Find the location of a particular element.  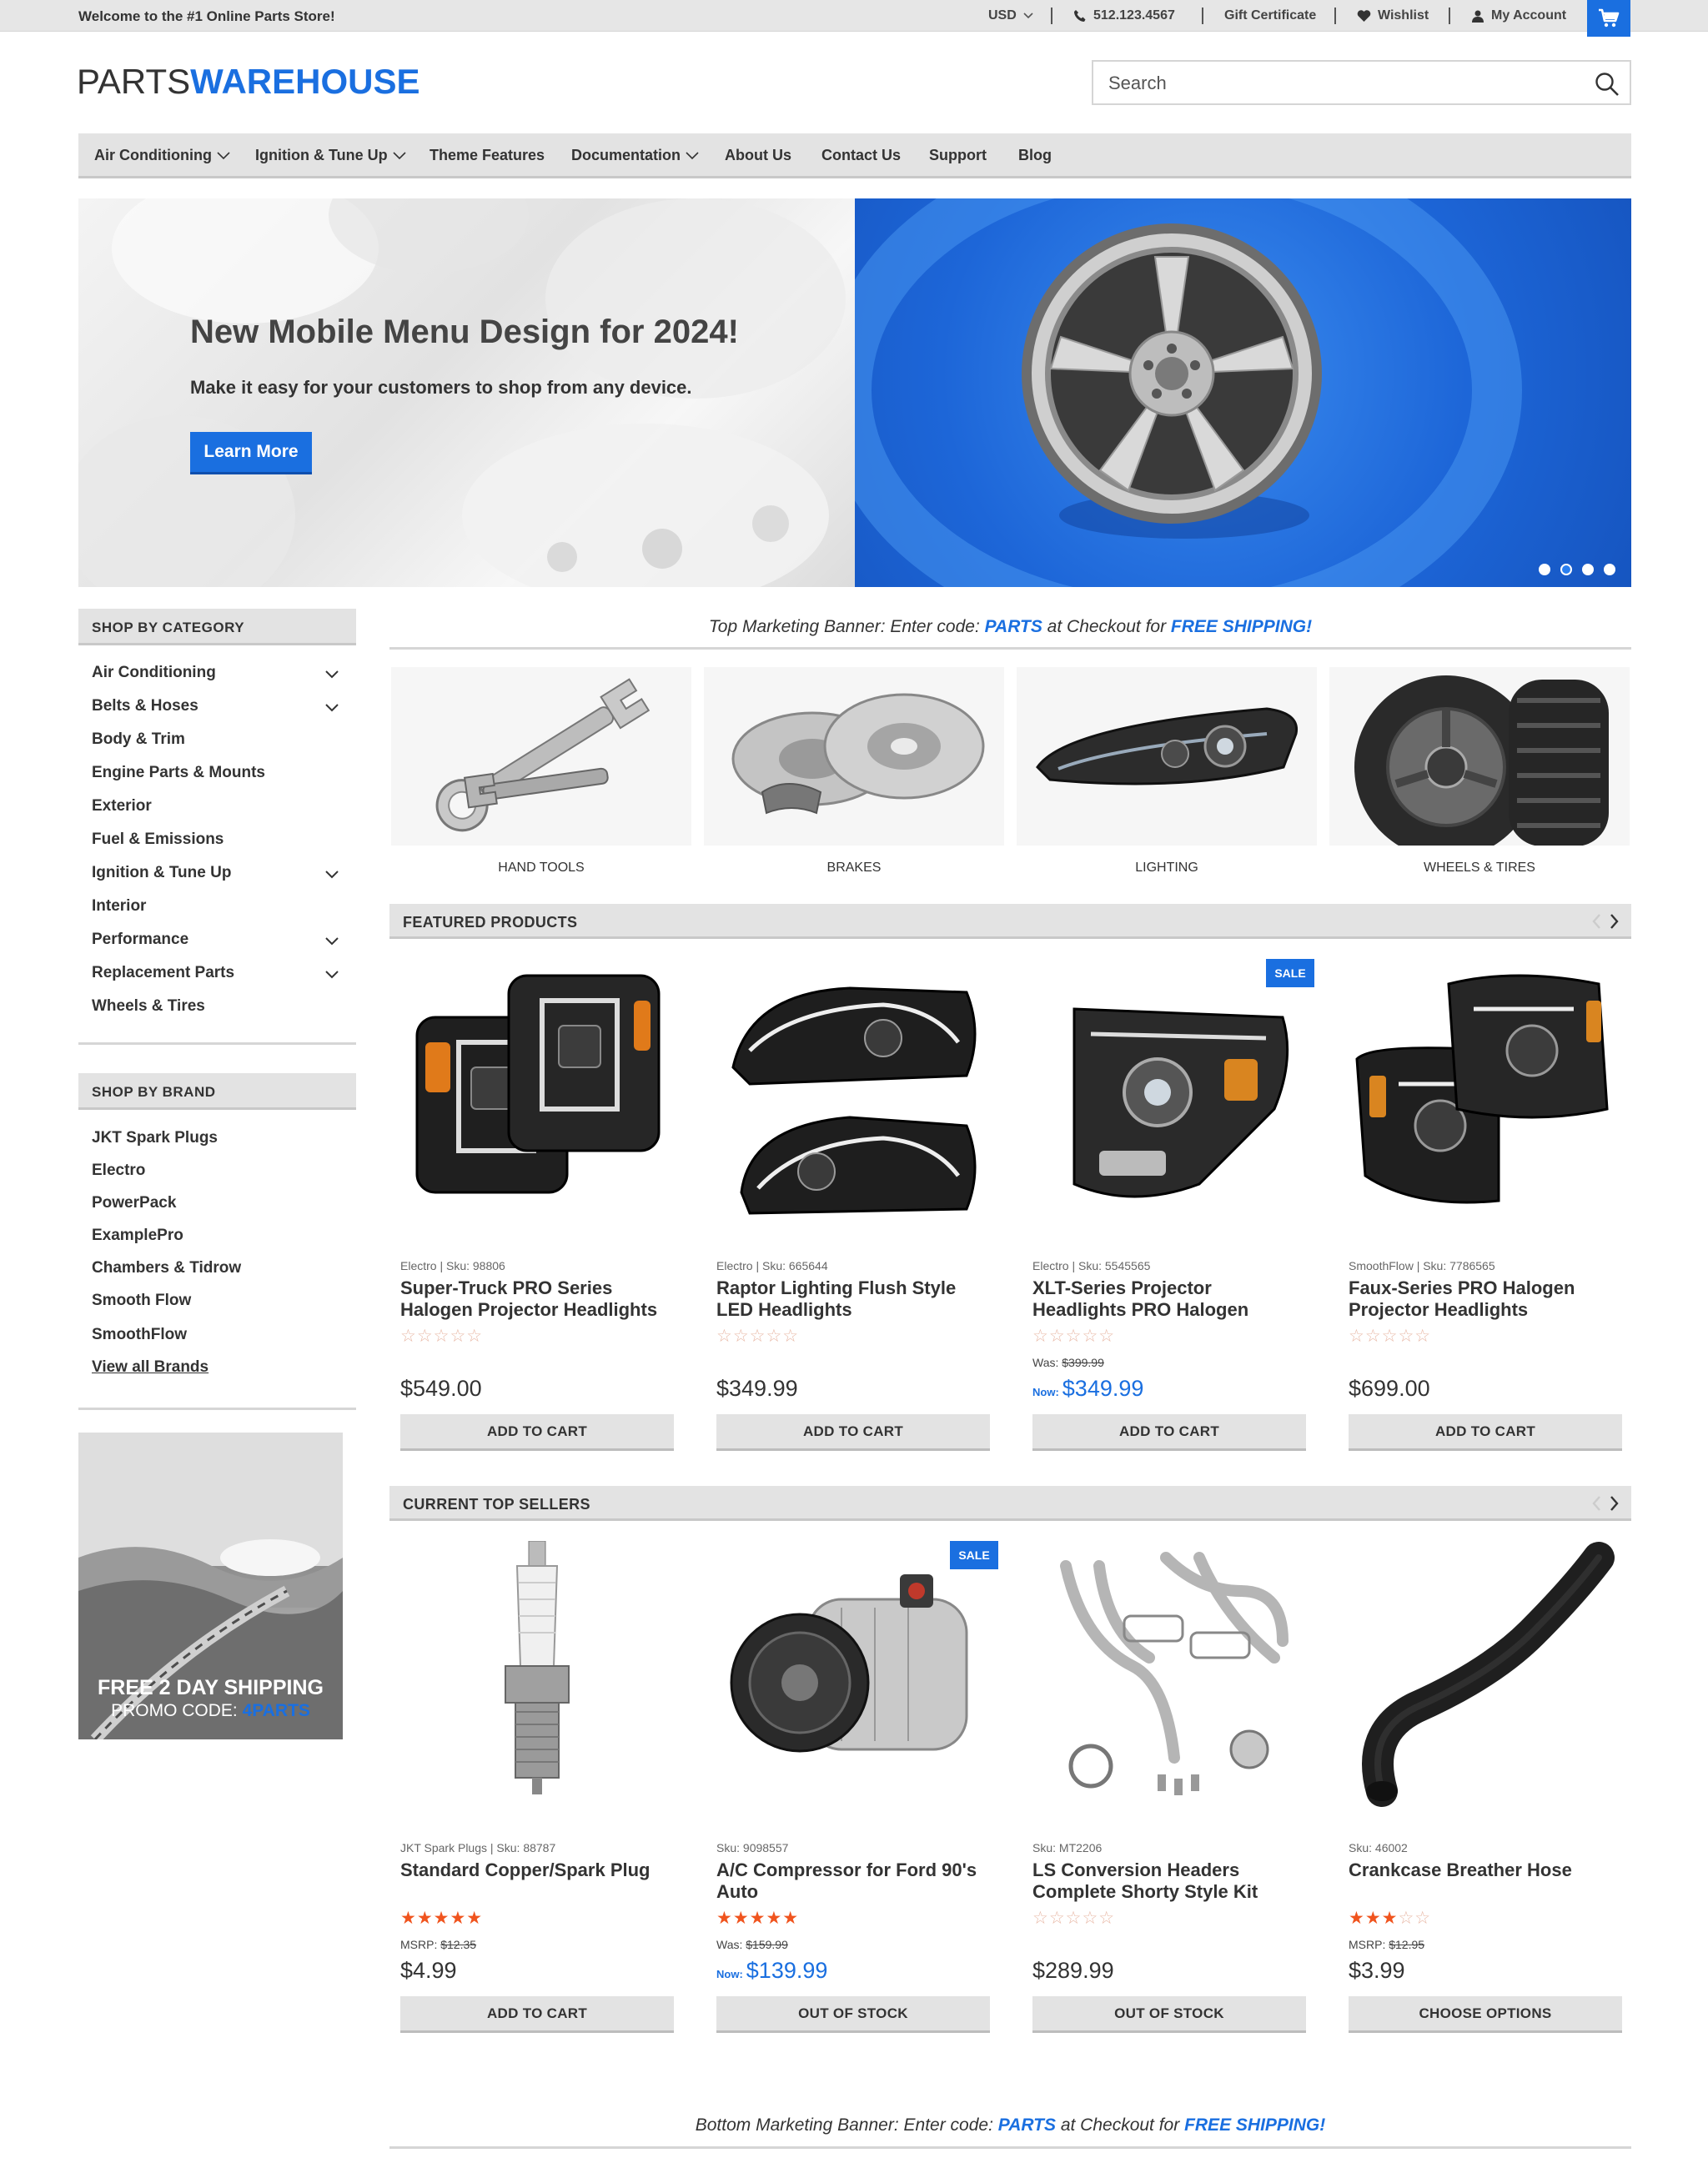

category-label-brakes: BRAKES is located at coordinates (854, 868).